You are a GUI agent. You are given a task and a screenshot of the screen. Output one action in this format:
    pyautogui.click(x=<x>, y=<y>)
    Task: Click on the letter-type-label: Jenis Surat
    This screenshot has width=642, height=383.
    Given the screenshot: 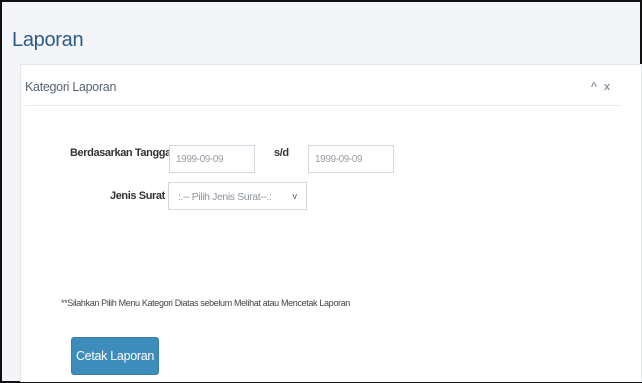 What is the action you would take?
    pyautogui.click(x=137, y=196)
    